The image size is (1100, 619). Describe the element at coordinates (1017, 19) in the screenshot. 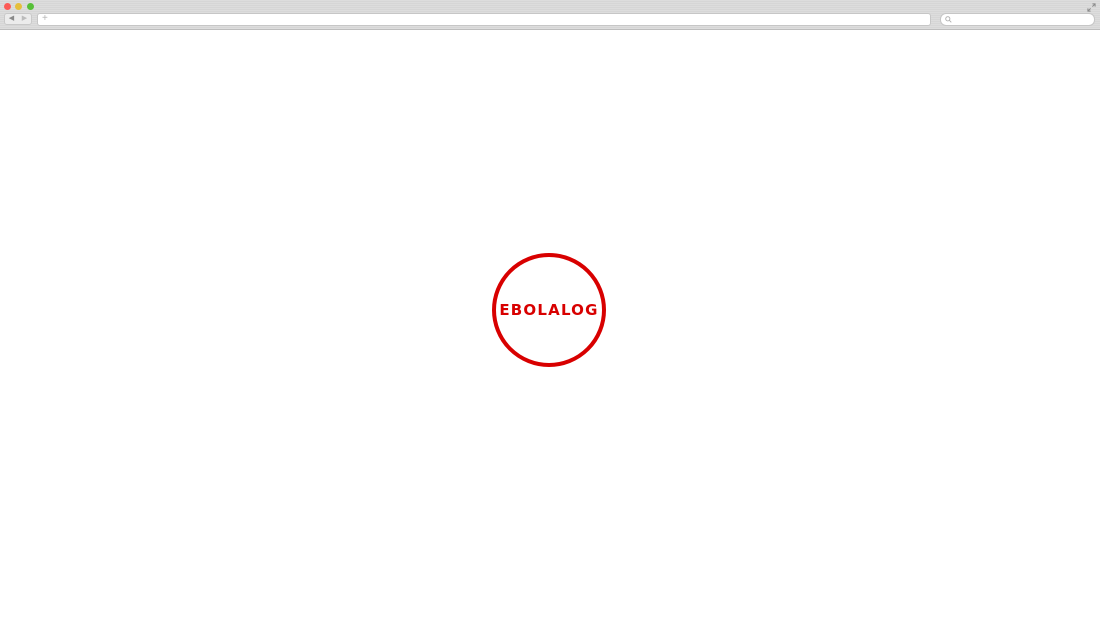

I see `search-input` at that location.